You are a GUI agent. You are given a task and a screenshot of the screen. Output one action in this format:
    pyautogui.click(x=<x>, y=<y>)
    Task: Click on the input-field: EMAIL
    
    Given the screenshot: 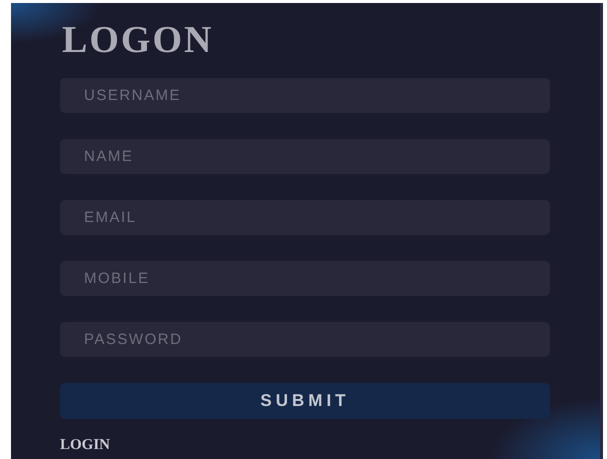 What is the action you would take?
    pyautogui.click(x=305, y=217)
    